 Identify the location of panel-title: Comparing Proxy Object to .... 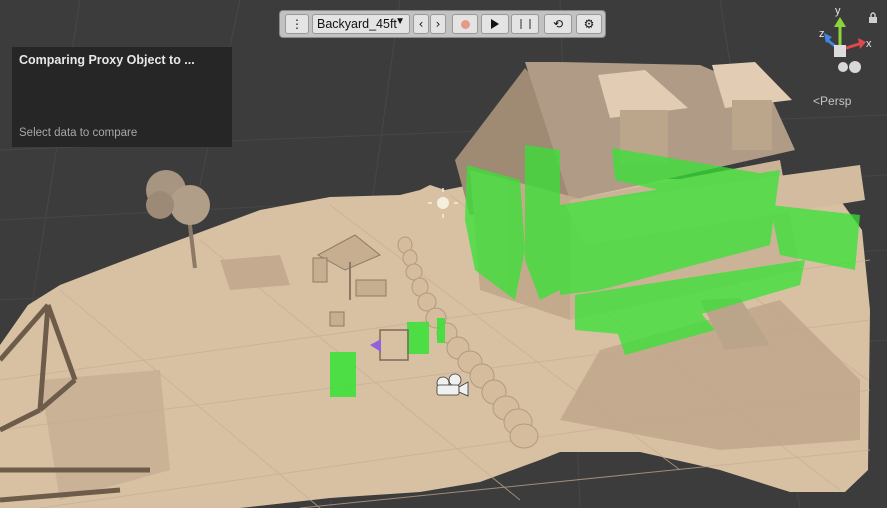
(107, 60).